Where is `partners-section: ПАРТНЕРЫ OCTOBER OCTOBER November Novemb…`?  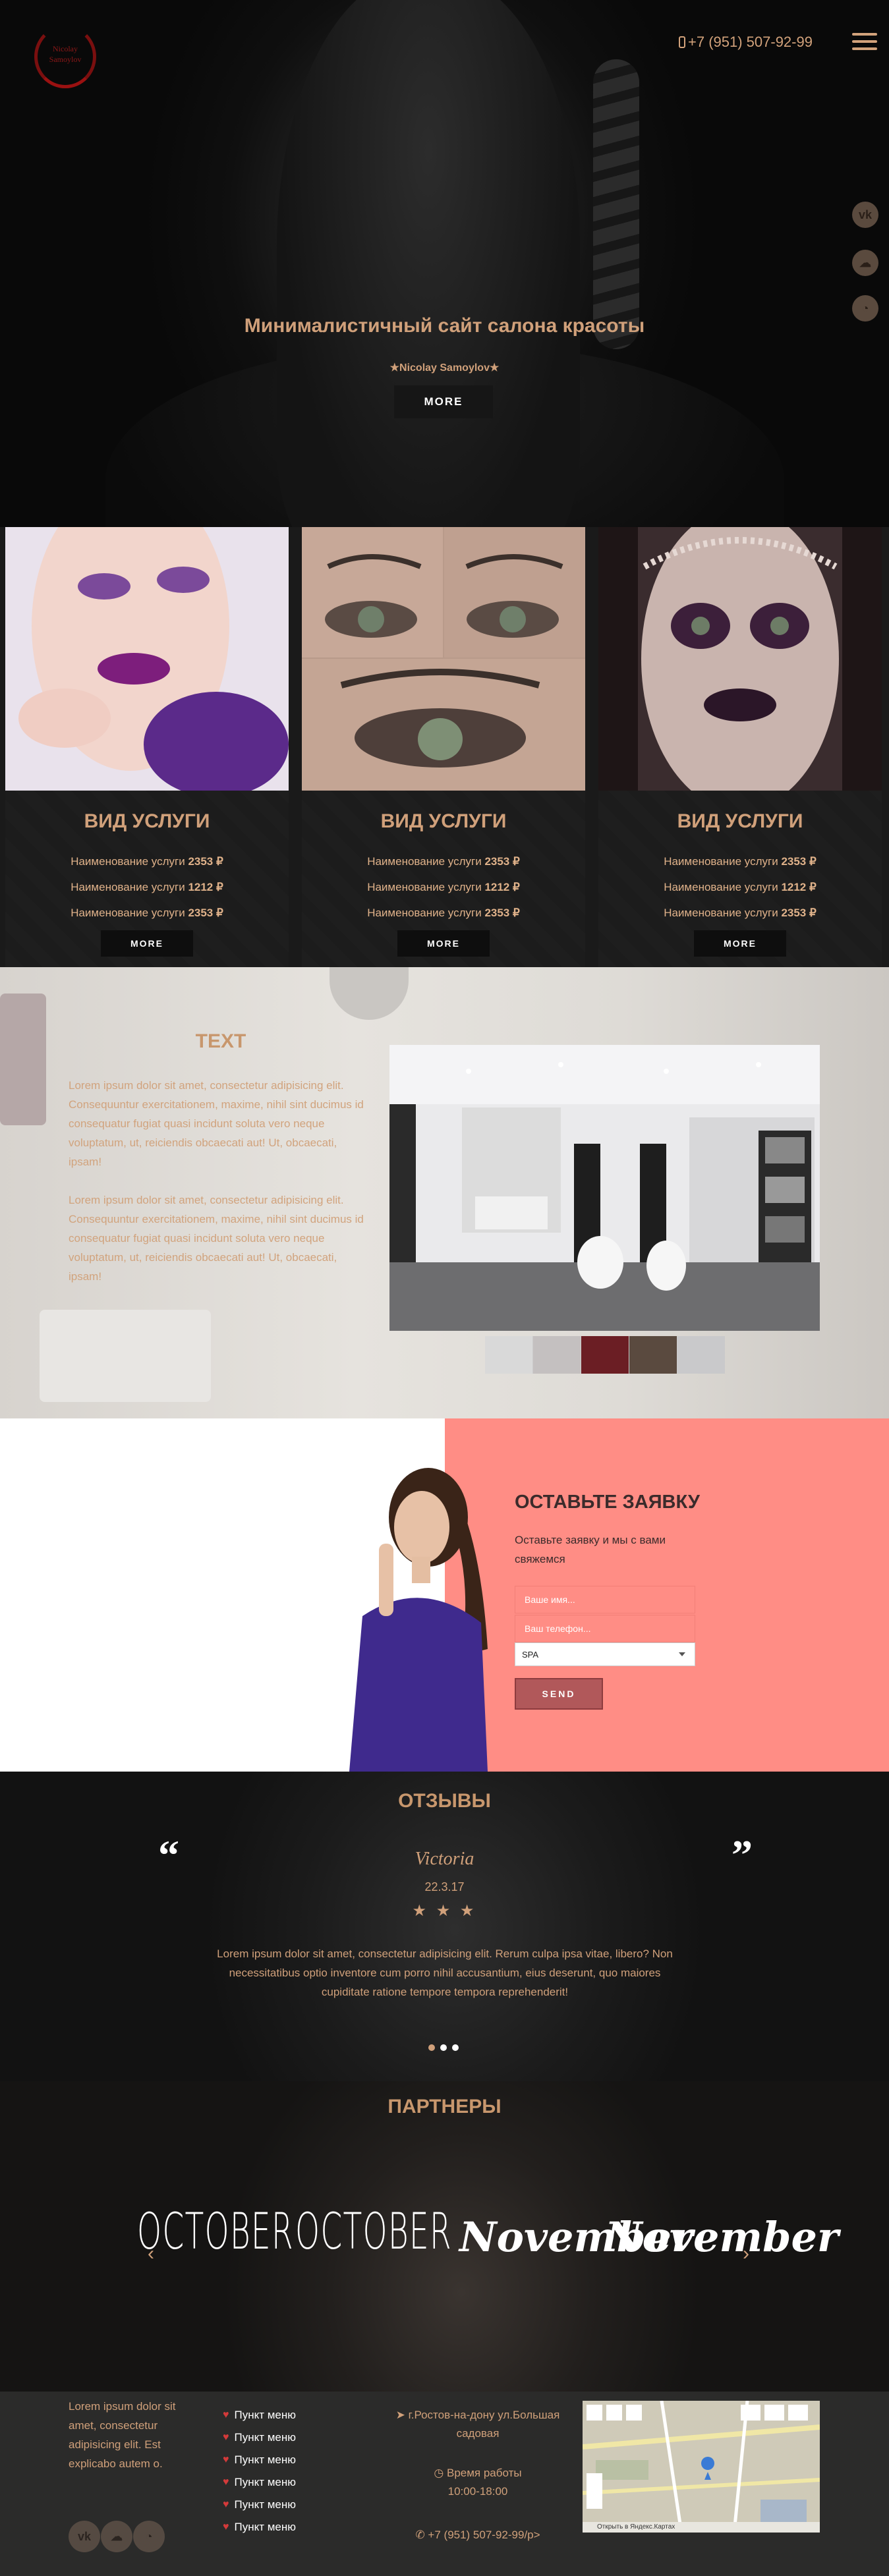 partners-section: ПАРТНЕРЫ OCTOBER OCTOBER November Novemb… is located at coordinates (444, 2236).